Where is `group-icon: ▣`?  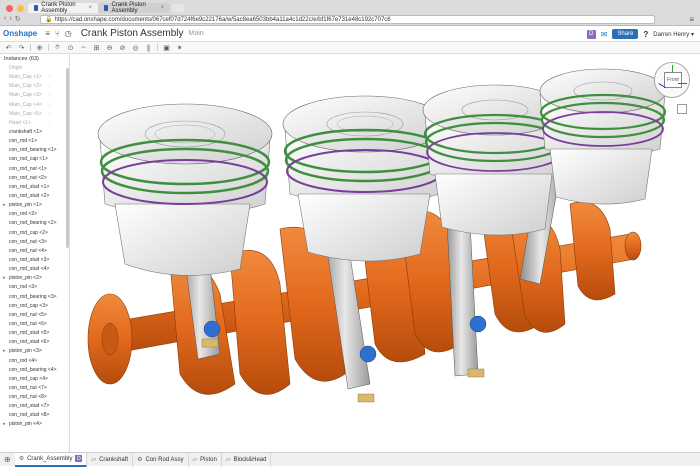
group-icon: ▣ is located at coordinates (166, 48).